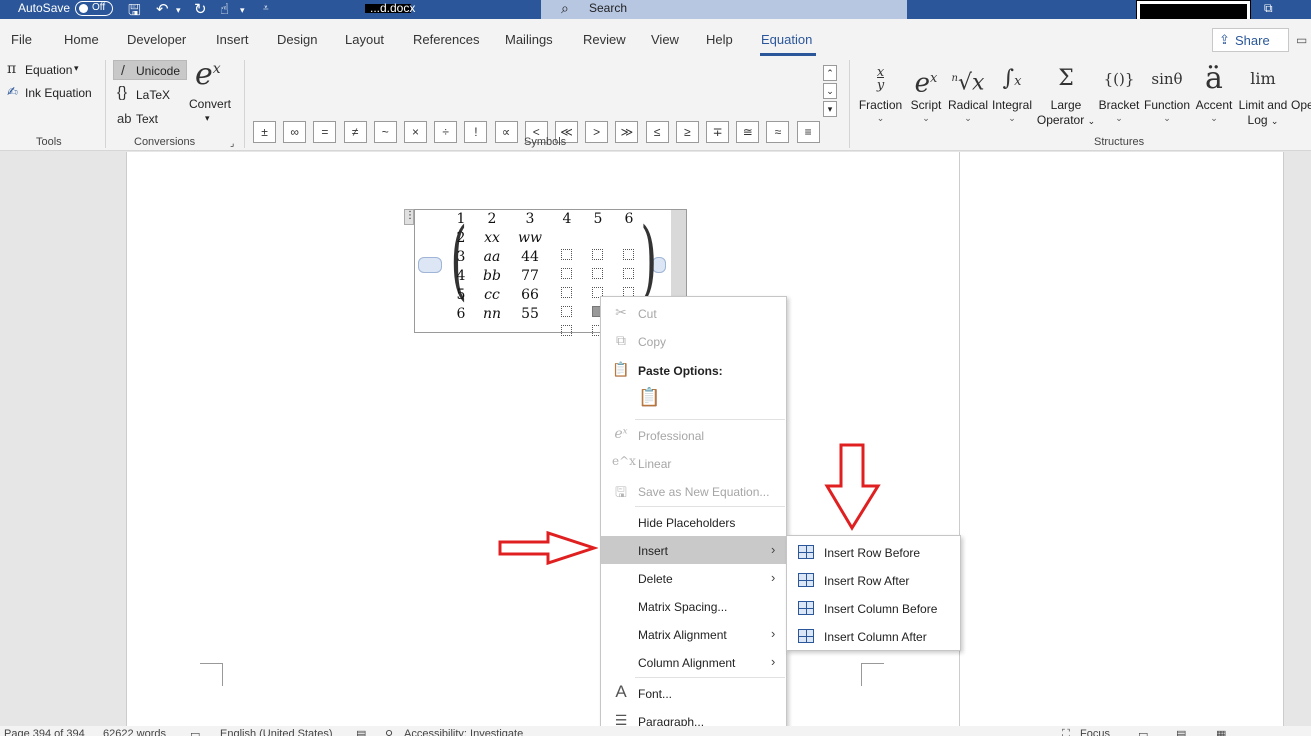 Image resolution: width=1311 pixels, height=736 pixels. I want to click on comments-icon: ▭, so click(1301, 40).